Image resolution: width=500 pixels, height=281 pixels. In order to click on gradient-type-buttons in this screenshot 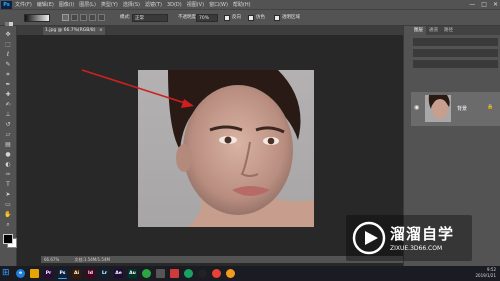, I will do `click(85, 18)`.